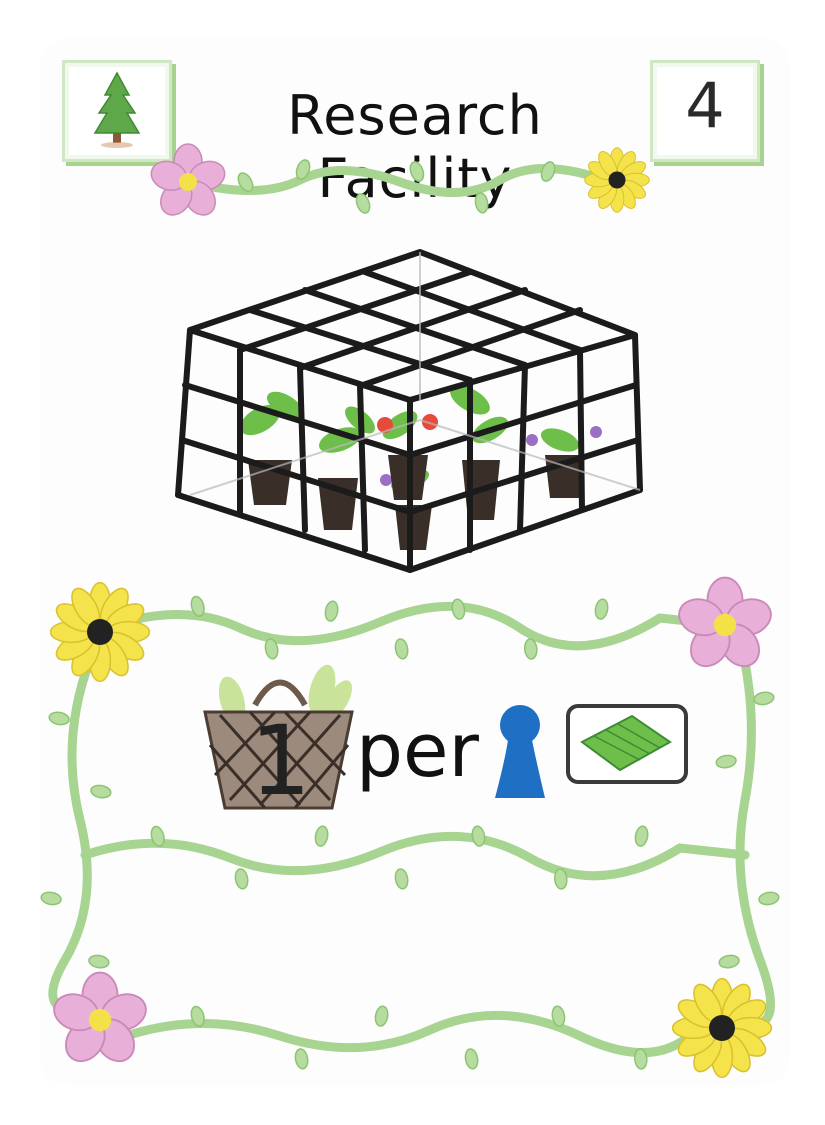 This screenshot has width=825, height=1125. I want to click on reward-amount: 1, so click(281, 761).